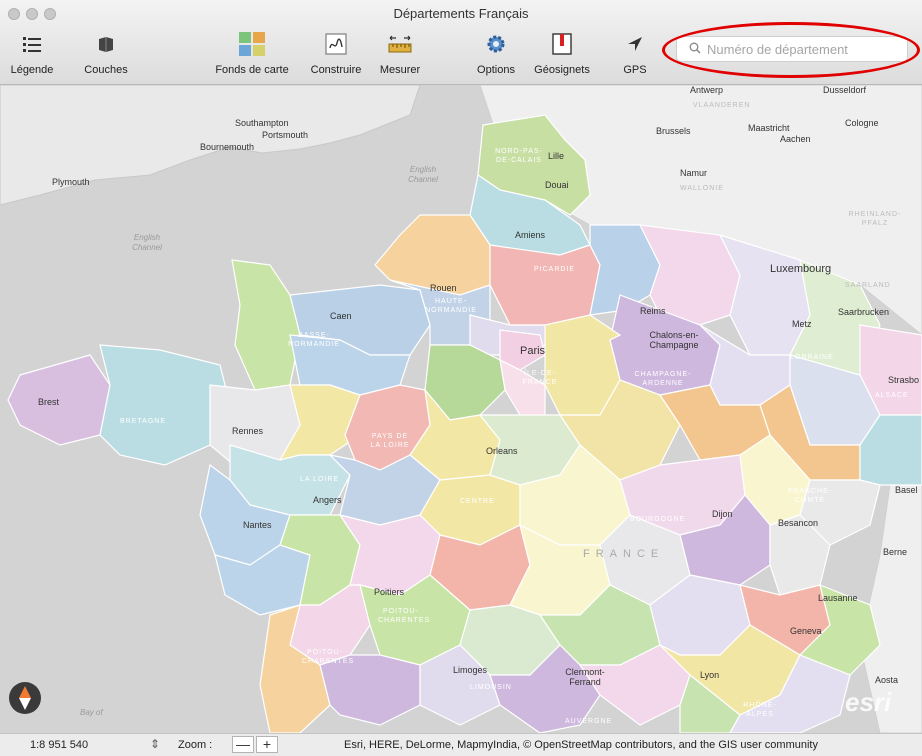 This screenshot has height=756, width=922. Describe the element at coordinates (653, 311) in the screenshot. I see `city-label-reims: Reims` at that location.